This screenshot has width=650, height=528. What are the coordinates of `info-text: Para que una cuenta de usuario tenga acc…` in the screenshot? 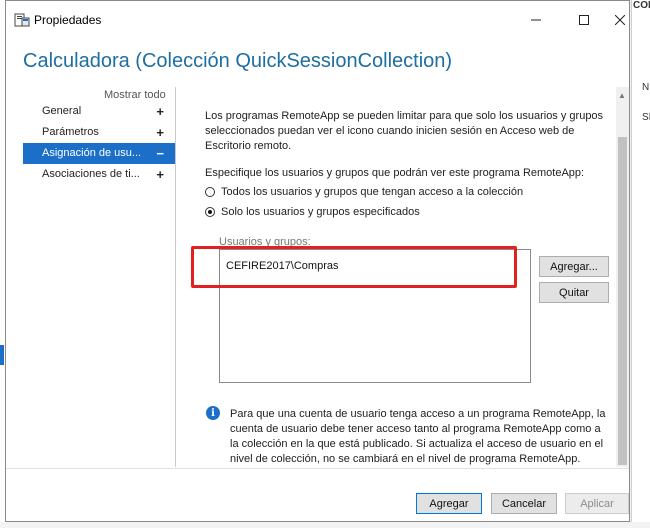 It's located at (418, 436).